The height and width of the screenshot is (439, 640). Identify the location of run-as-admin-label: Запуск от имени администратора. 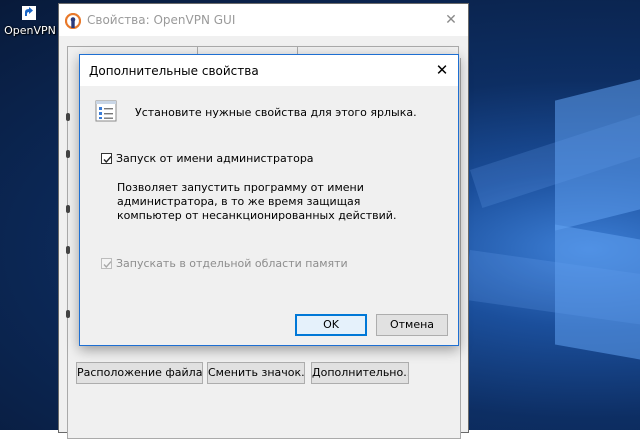
(215, 158).